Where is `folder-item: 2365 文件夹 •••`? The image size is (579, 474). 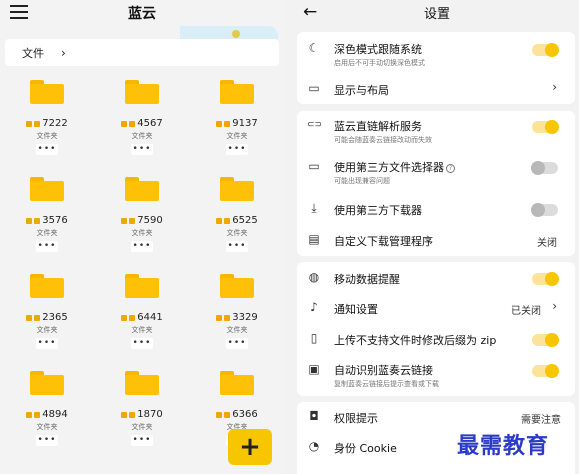 folder-item: 2365 文件夹 ••• is located at coordinates (47, 313).